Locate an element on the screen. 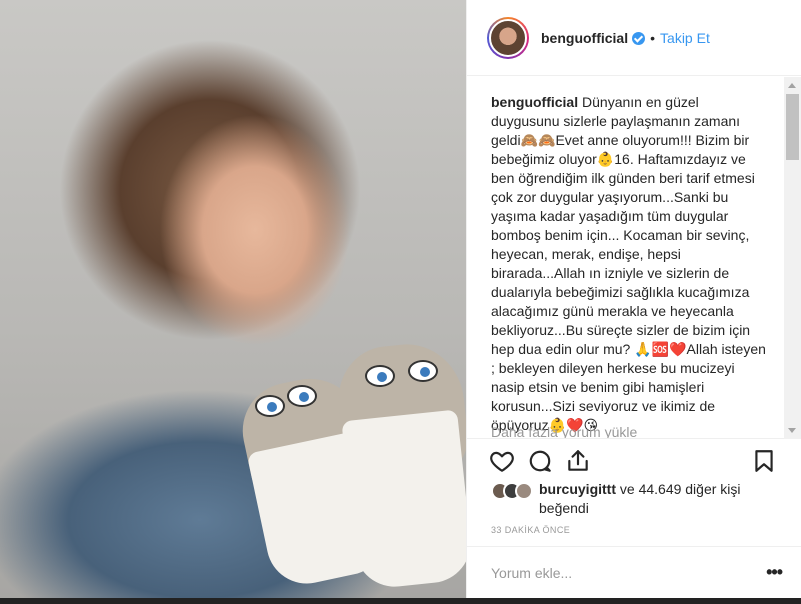 Image resolution: width=801 pixels, height=604 pixels. scroll-up-icon is located at coordinates (792, 85).